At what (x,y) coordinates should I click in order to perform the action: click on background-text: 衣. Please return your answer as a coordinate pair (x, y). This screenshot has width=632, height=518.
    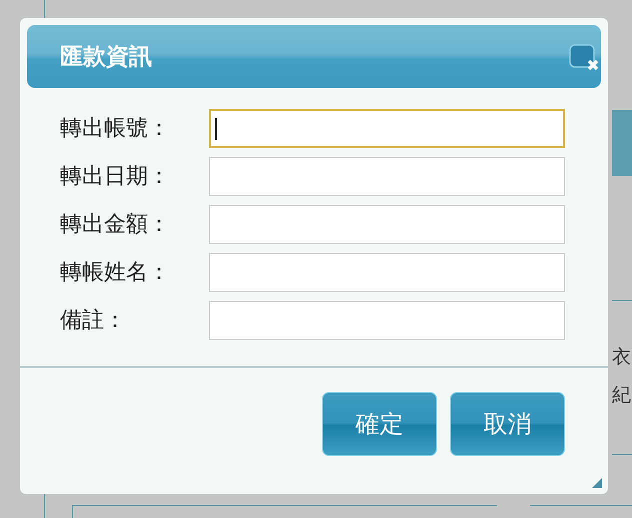
    Looking at the image, I should click on (621, 357).